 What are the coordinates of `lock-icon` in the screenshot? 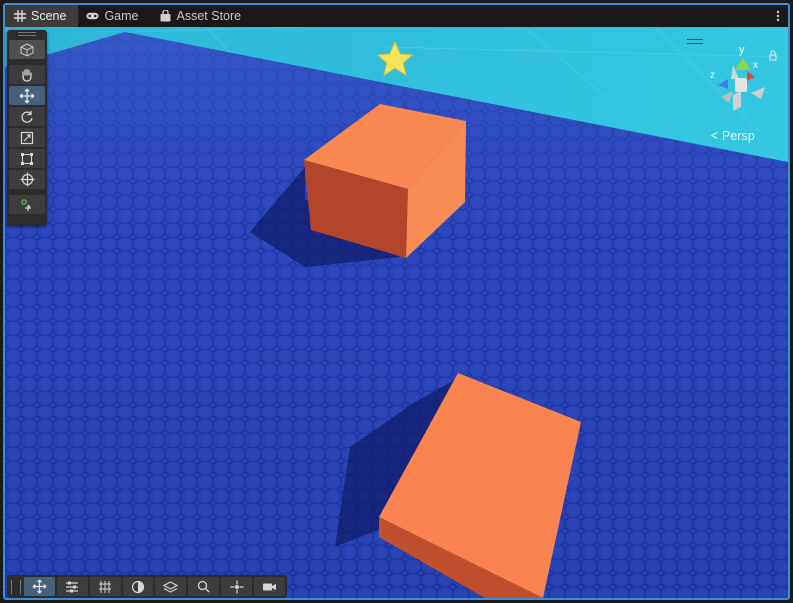 It's located at (773, 55).